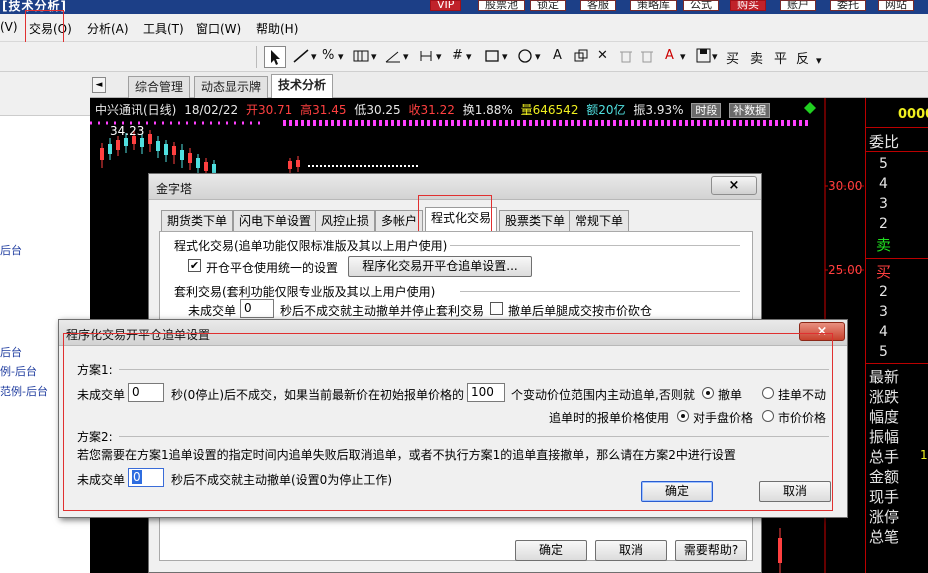  Describe the element at coordinates (626, 58) in the screenshot. I see `trash-icon` at that location.